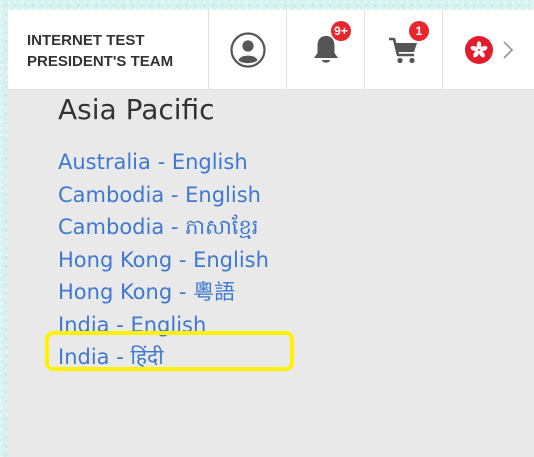 This screenshot has width=534, height=457. I want to click on country-link-india-english: India - English, so click(163, 325).